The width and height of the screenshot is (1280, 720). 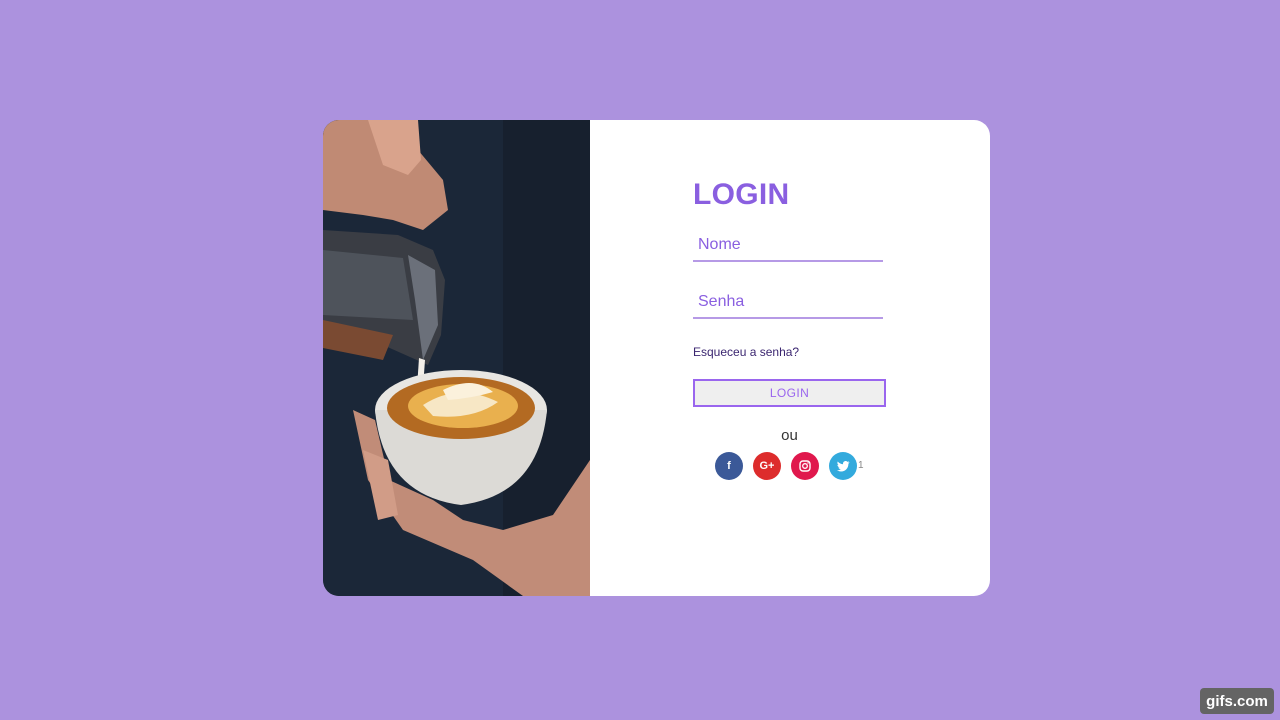 What do you see at coordinates (729, 466) in the screenshot?
I see `facebook-icon: f` at bounding box center [729, 466].